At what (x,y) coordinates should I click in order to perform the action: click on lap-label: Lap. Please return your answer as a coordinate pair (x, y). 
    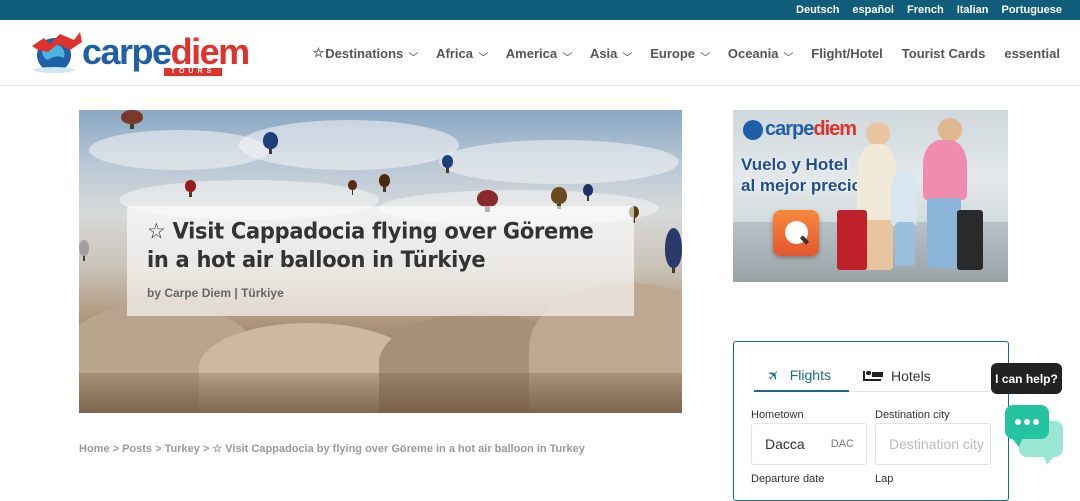
    Looking at the image, I should click on (884, 479).